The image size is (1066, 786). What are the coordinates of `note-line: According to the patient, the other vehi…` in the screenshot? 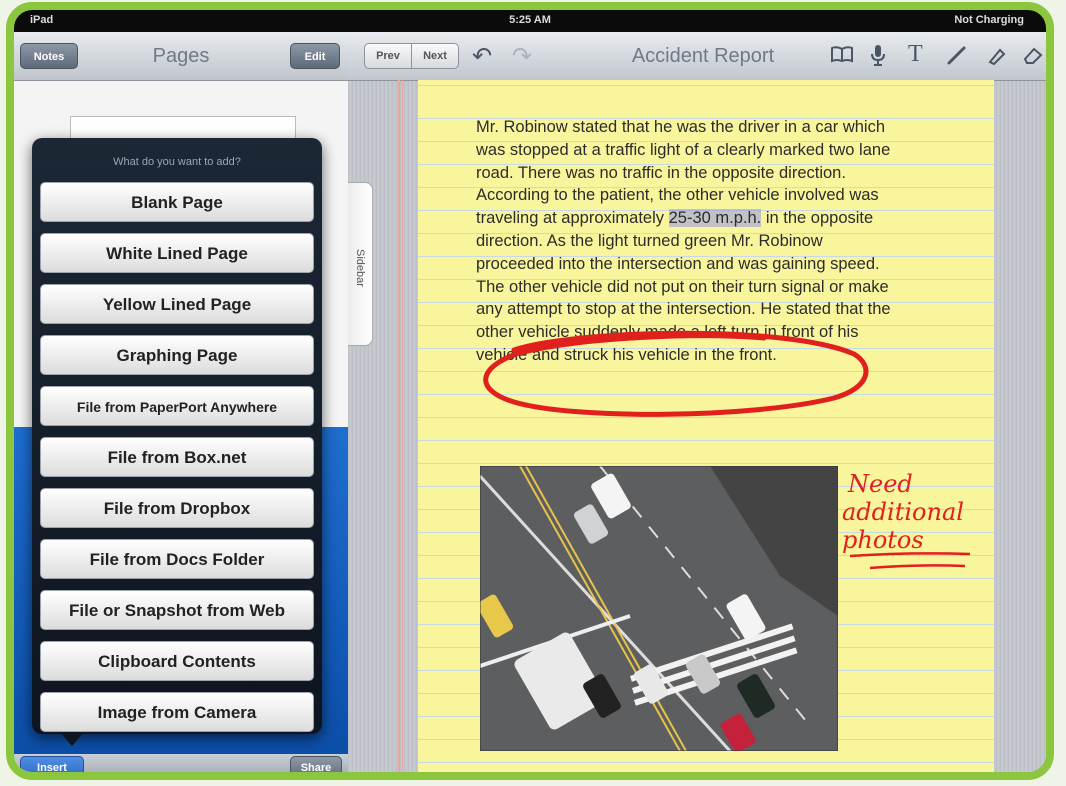 It's located at (677, 195).